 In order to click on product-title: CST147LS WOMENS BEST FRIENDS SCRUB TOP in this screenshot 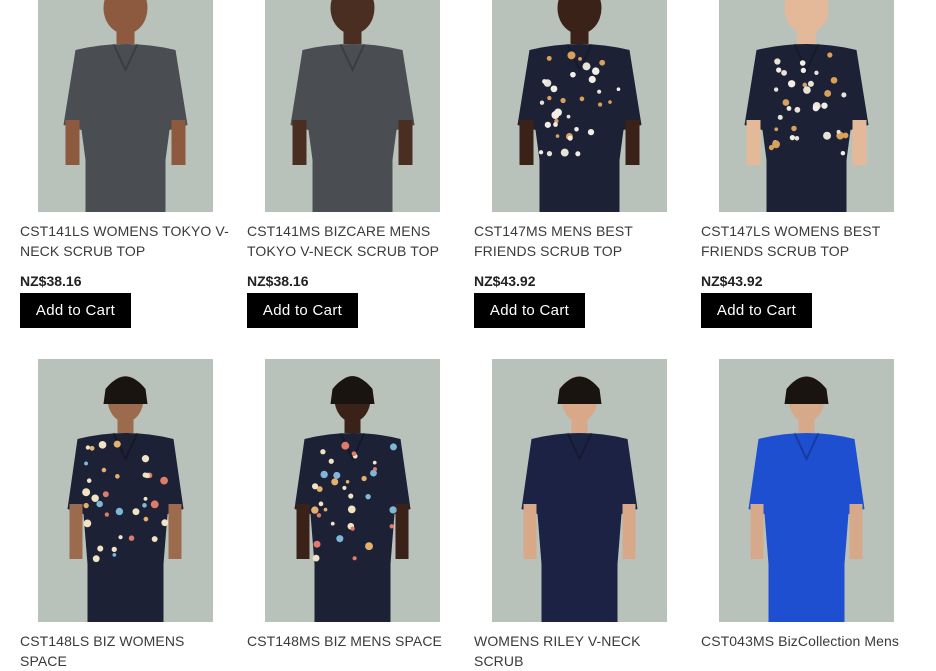, I will do `click(808, 241)`.